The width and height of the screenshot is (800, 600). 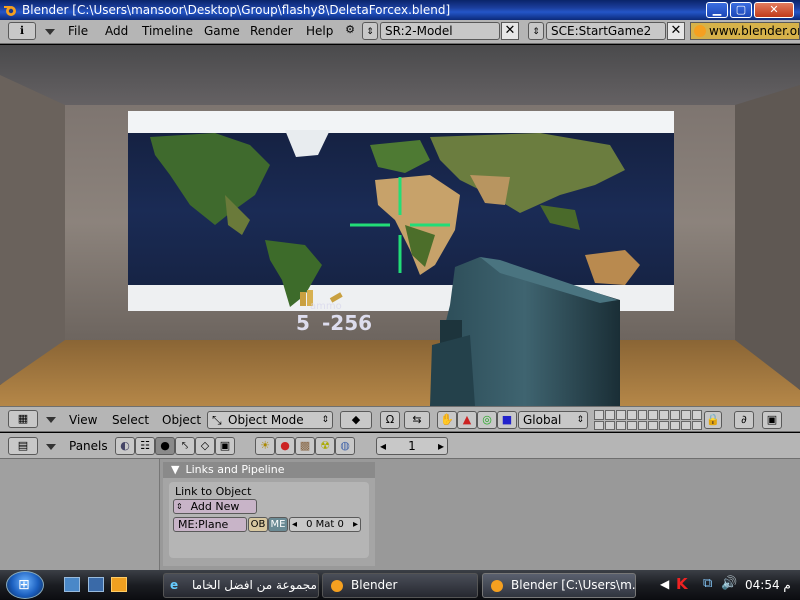 I want to click on manipulator-toggle: ✋, so click(x=447, y=420).